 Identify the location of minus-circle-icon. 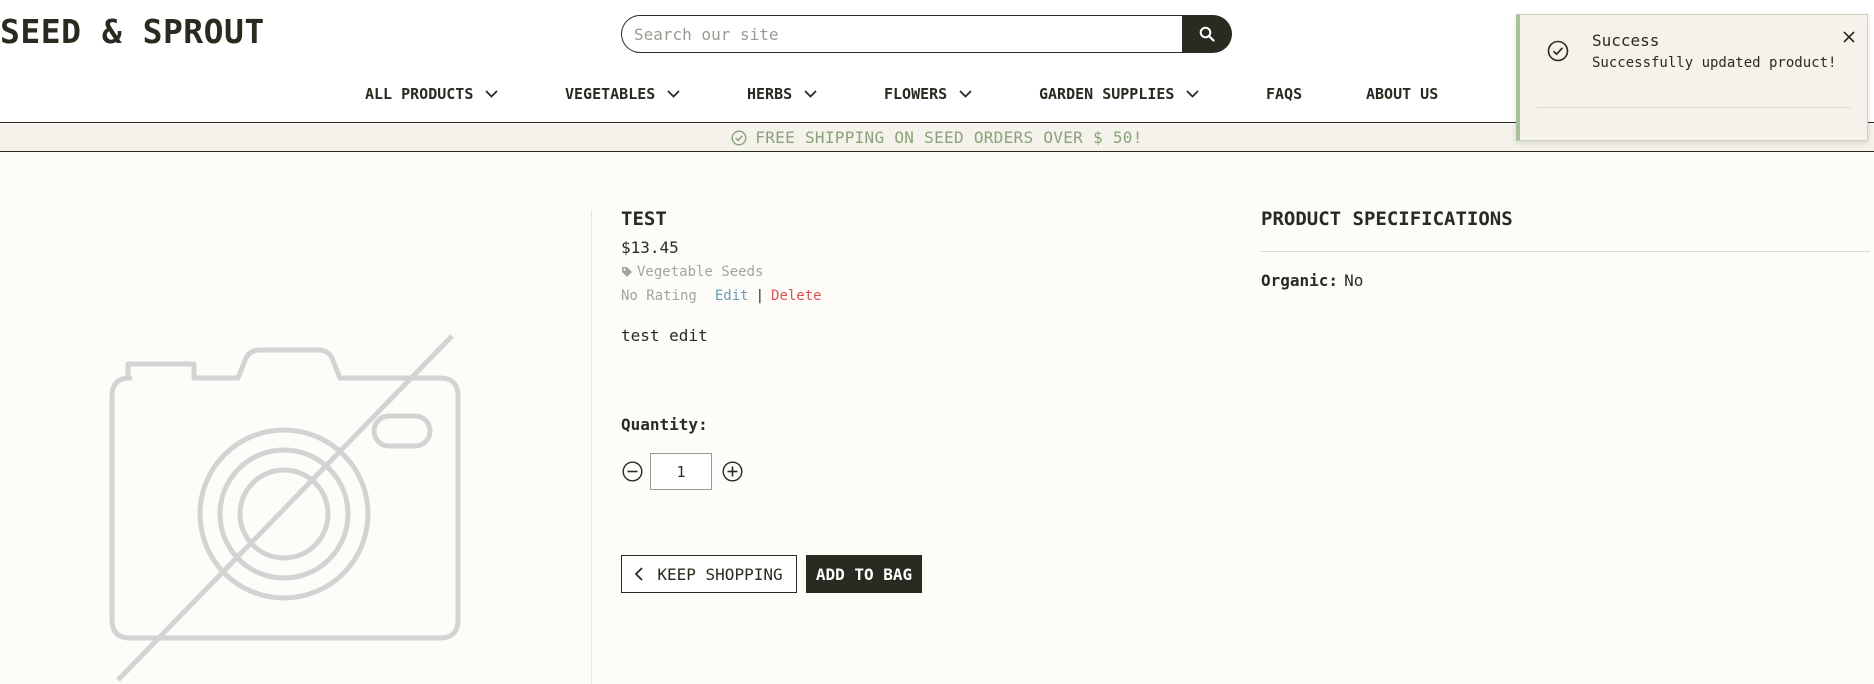
(632, 471).